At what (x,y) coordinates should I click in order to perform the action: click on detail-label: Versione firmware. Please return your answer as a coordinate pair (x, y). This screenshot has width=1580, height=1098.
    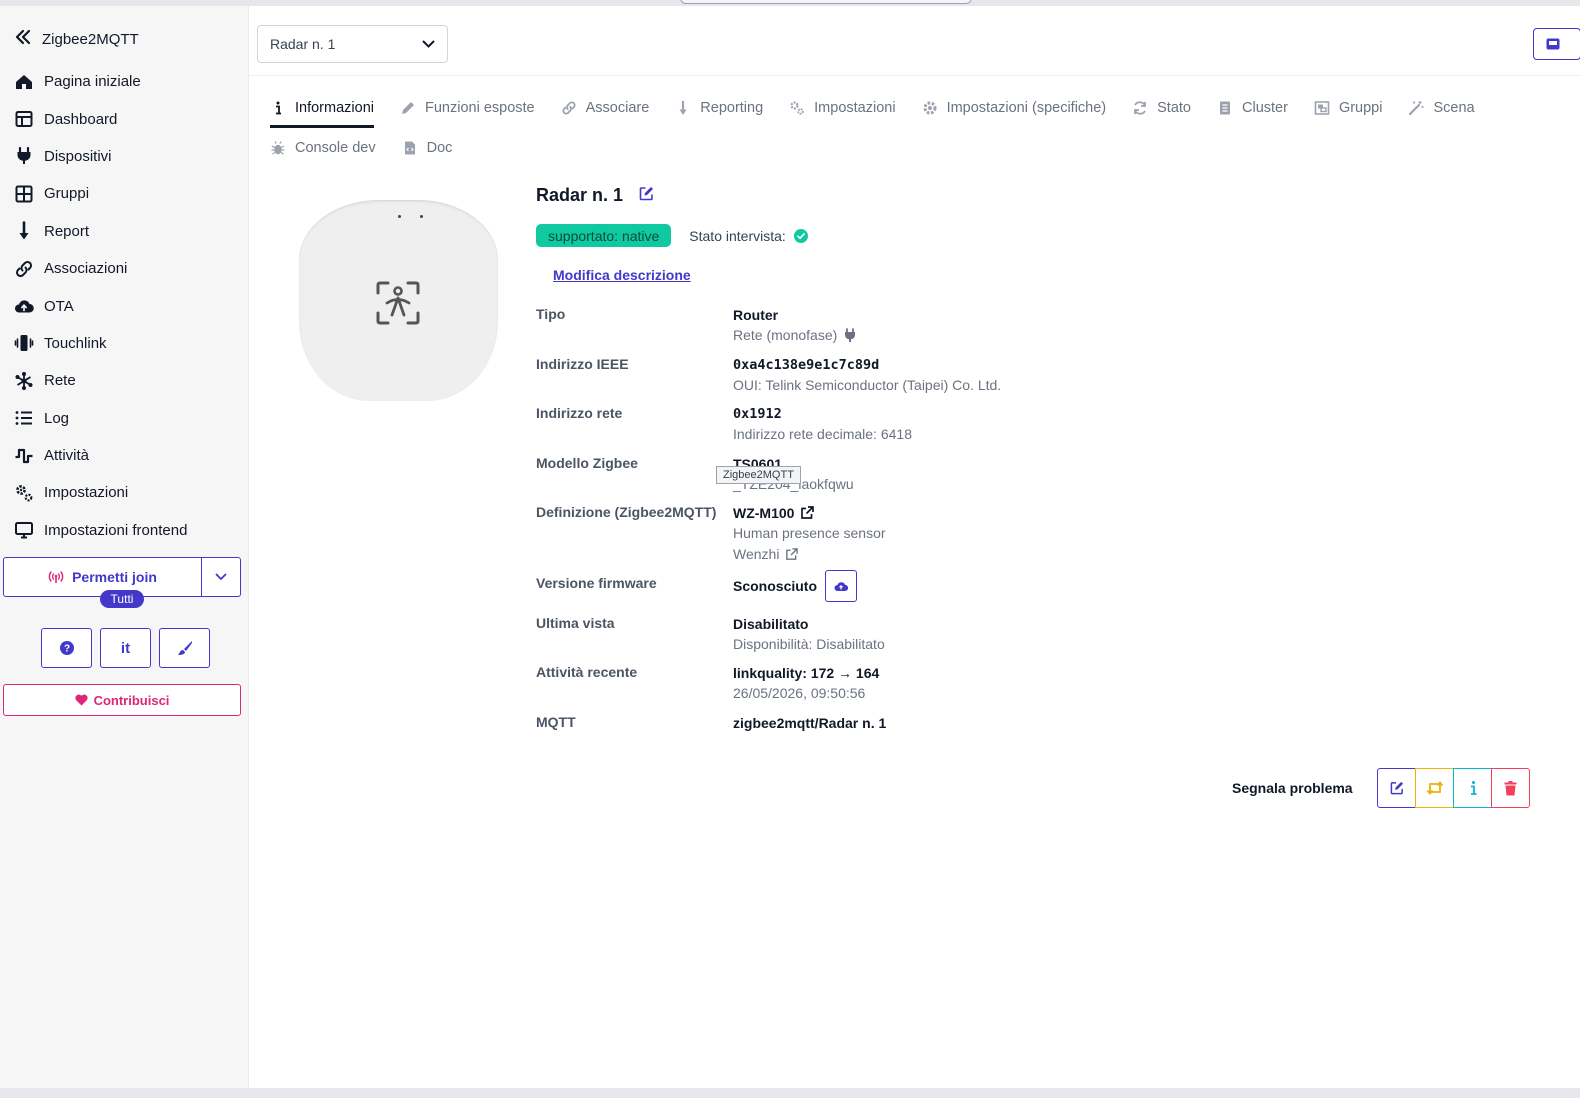
    Looking at the image, I should click on (596, 583).